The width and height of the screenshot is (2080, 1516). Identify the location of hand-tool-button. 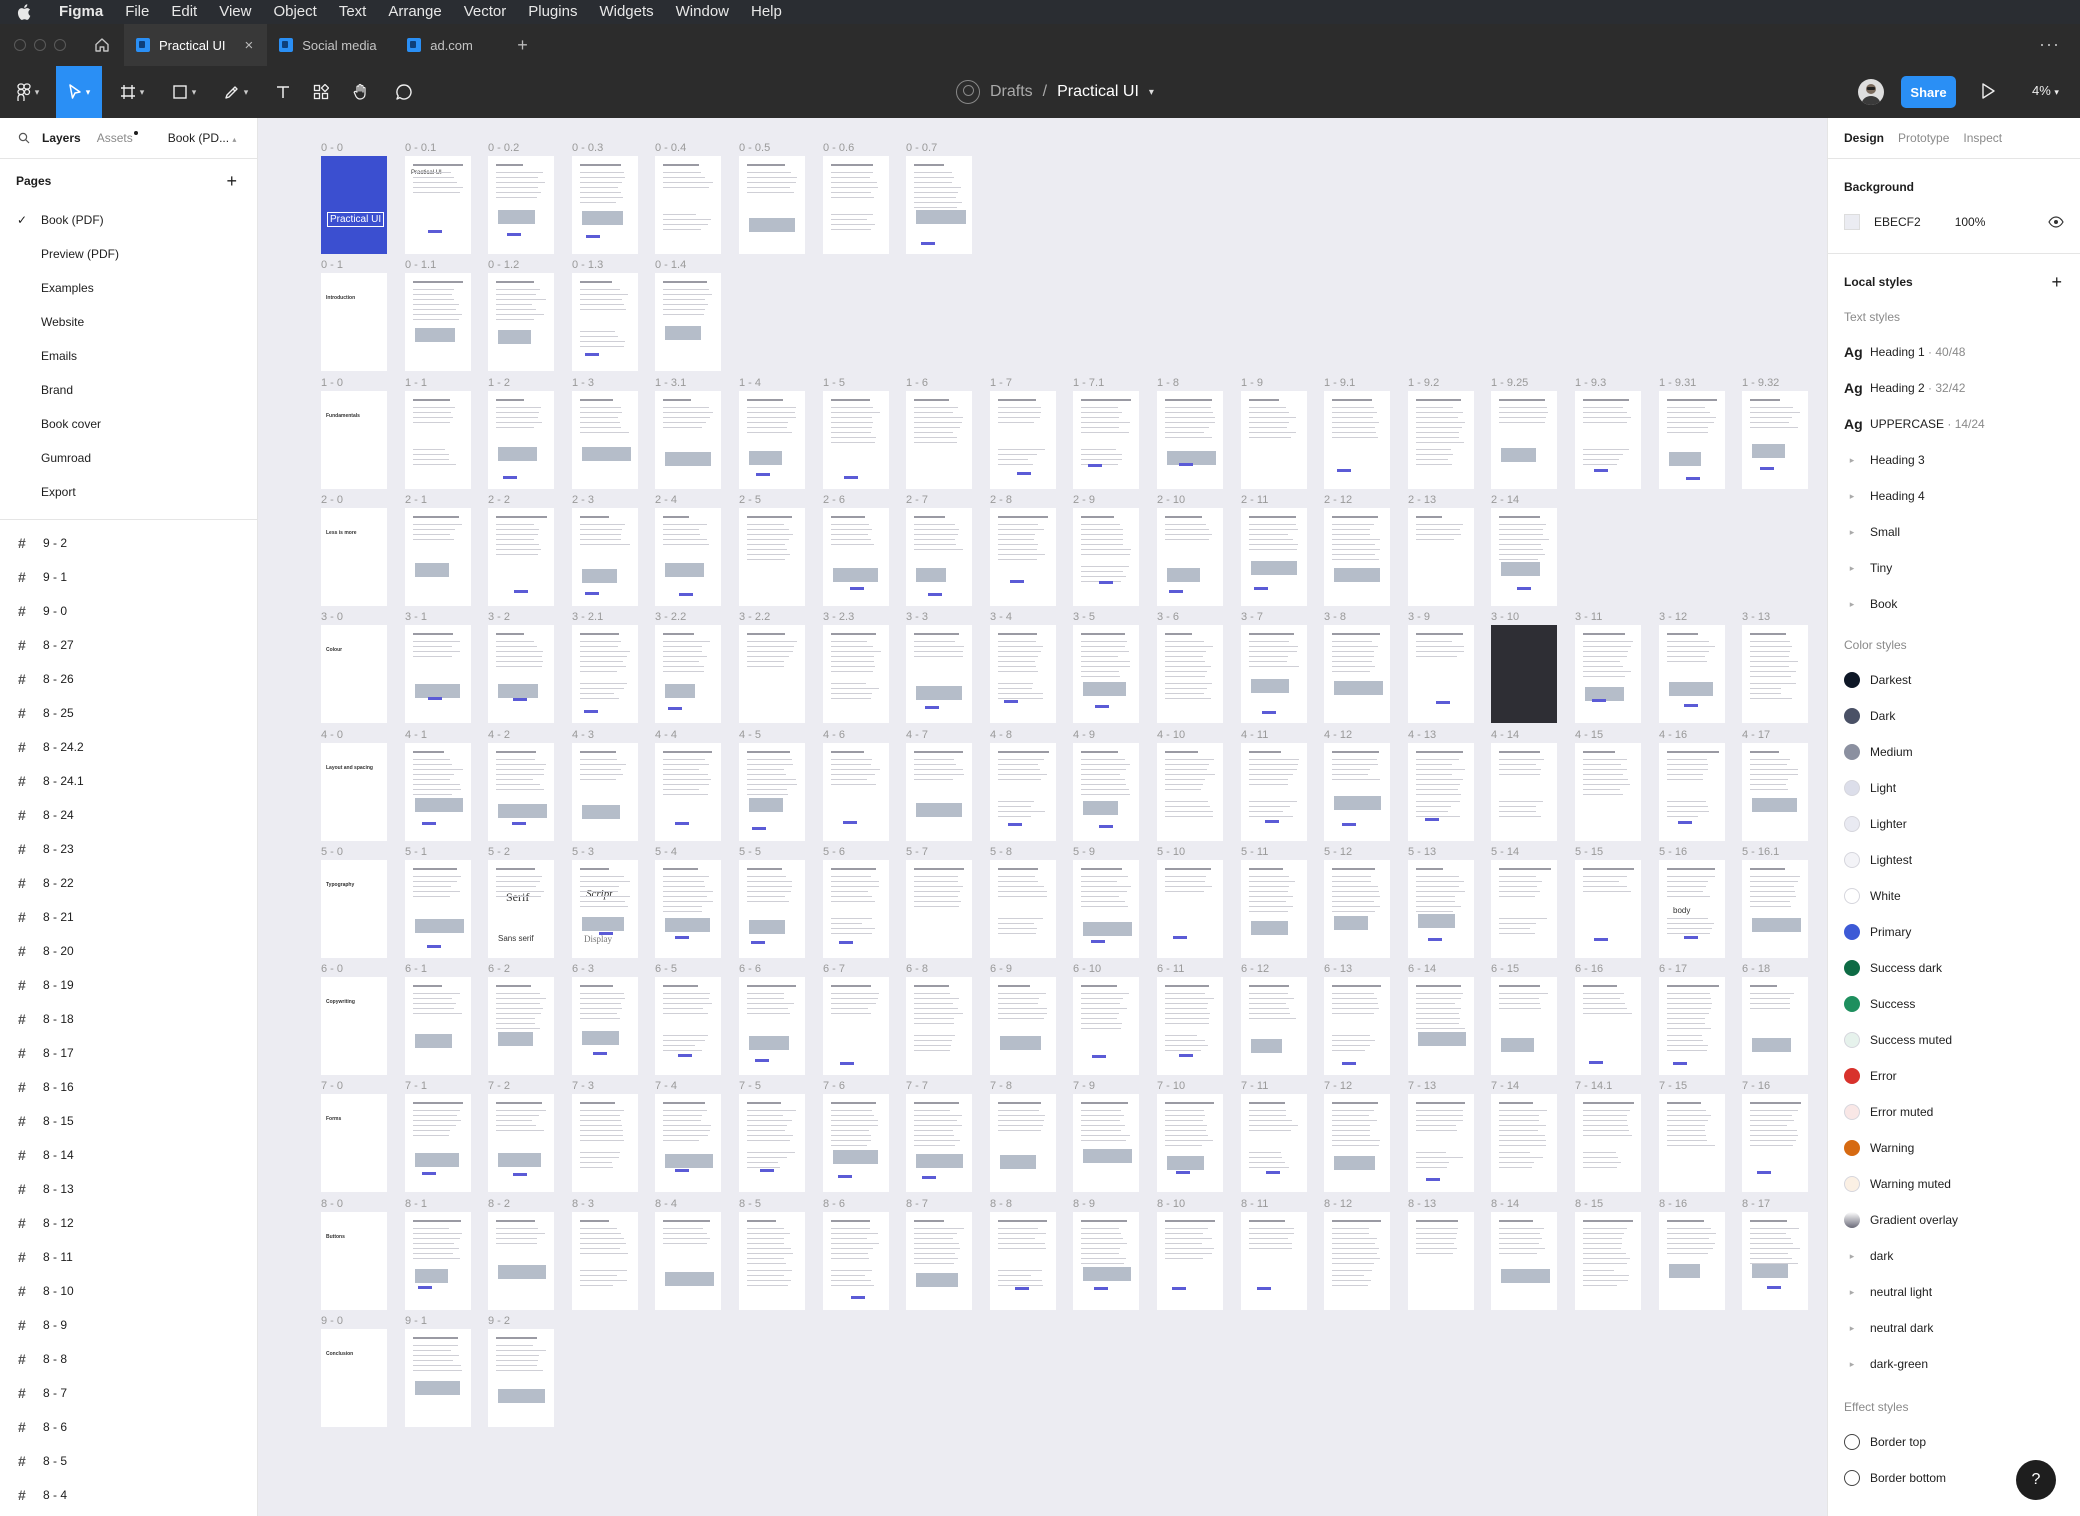
(361, 92).